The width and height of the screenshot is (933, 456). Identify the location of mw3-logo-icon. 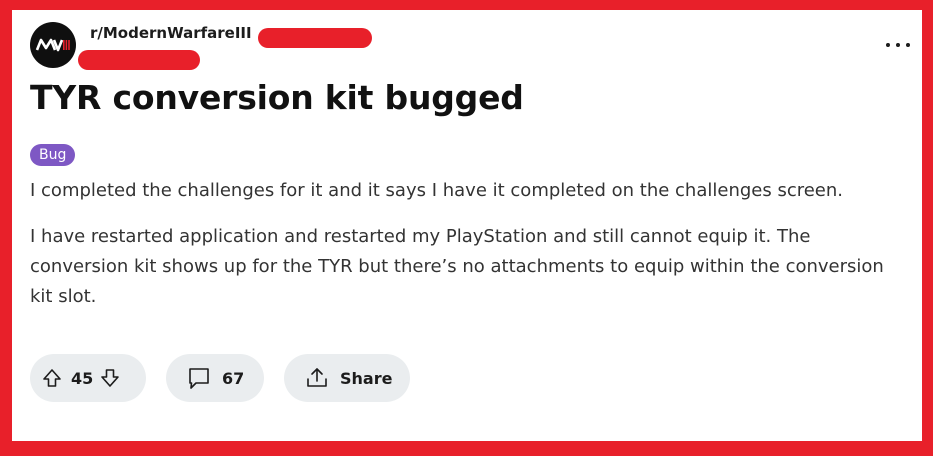
(52, 45).